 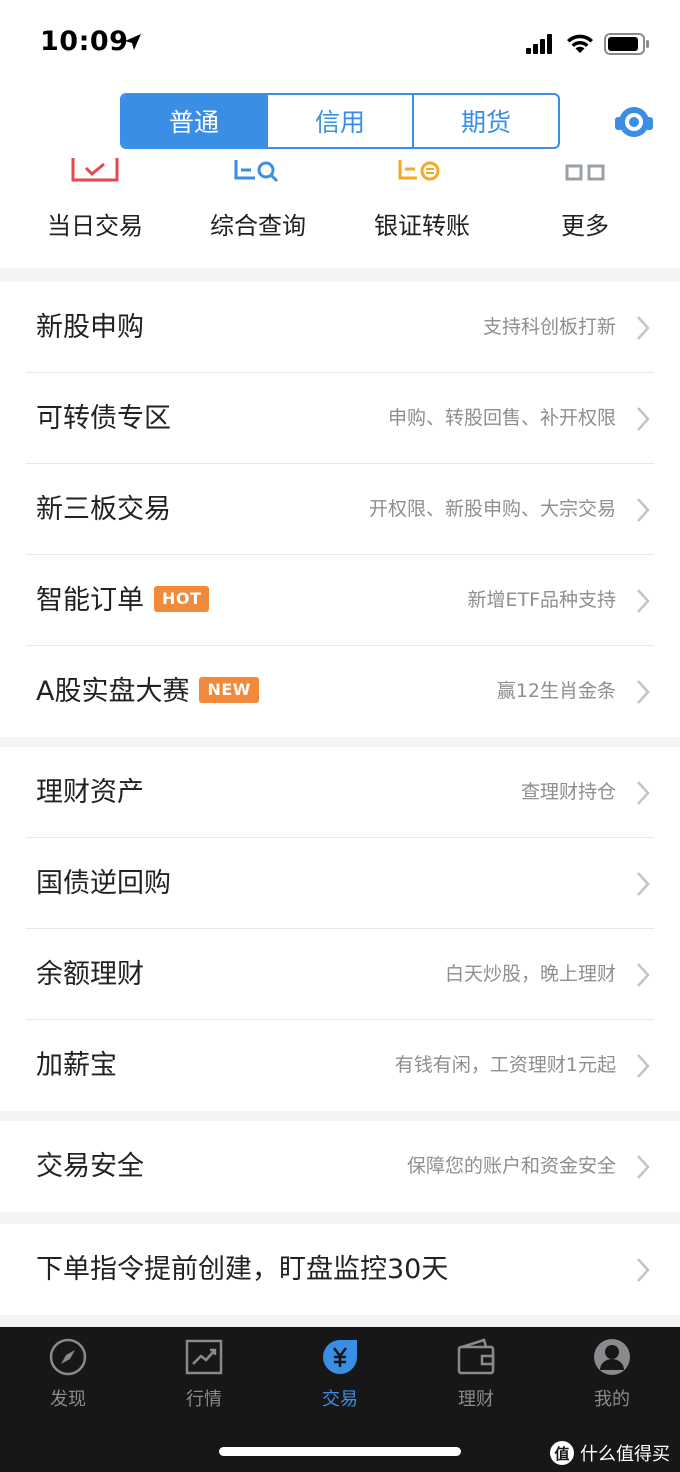 What do you see at coordinates (422, 226) in the screenshot?
I see `quick-action-label: 银证转账` at bounding box center [422, 226].